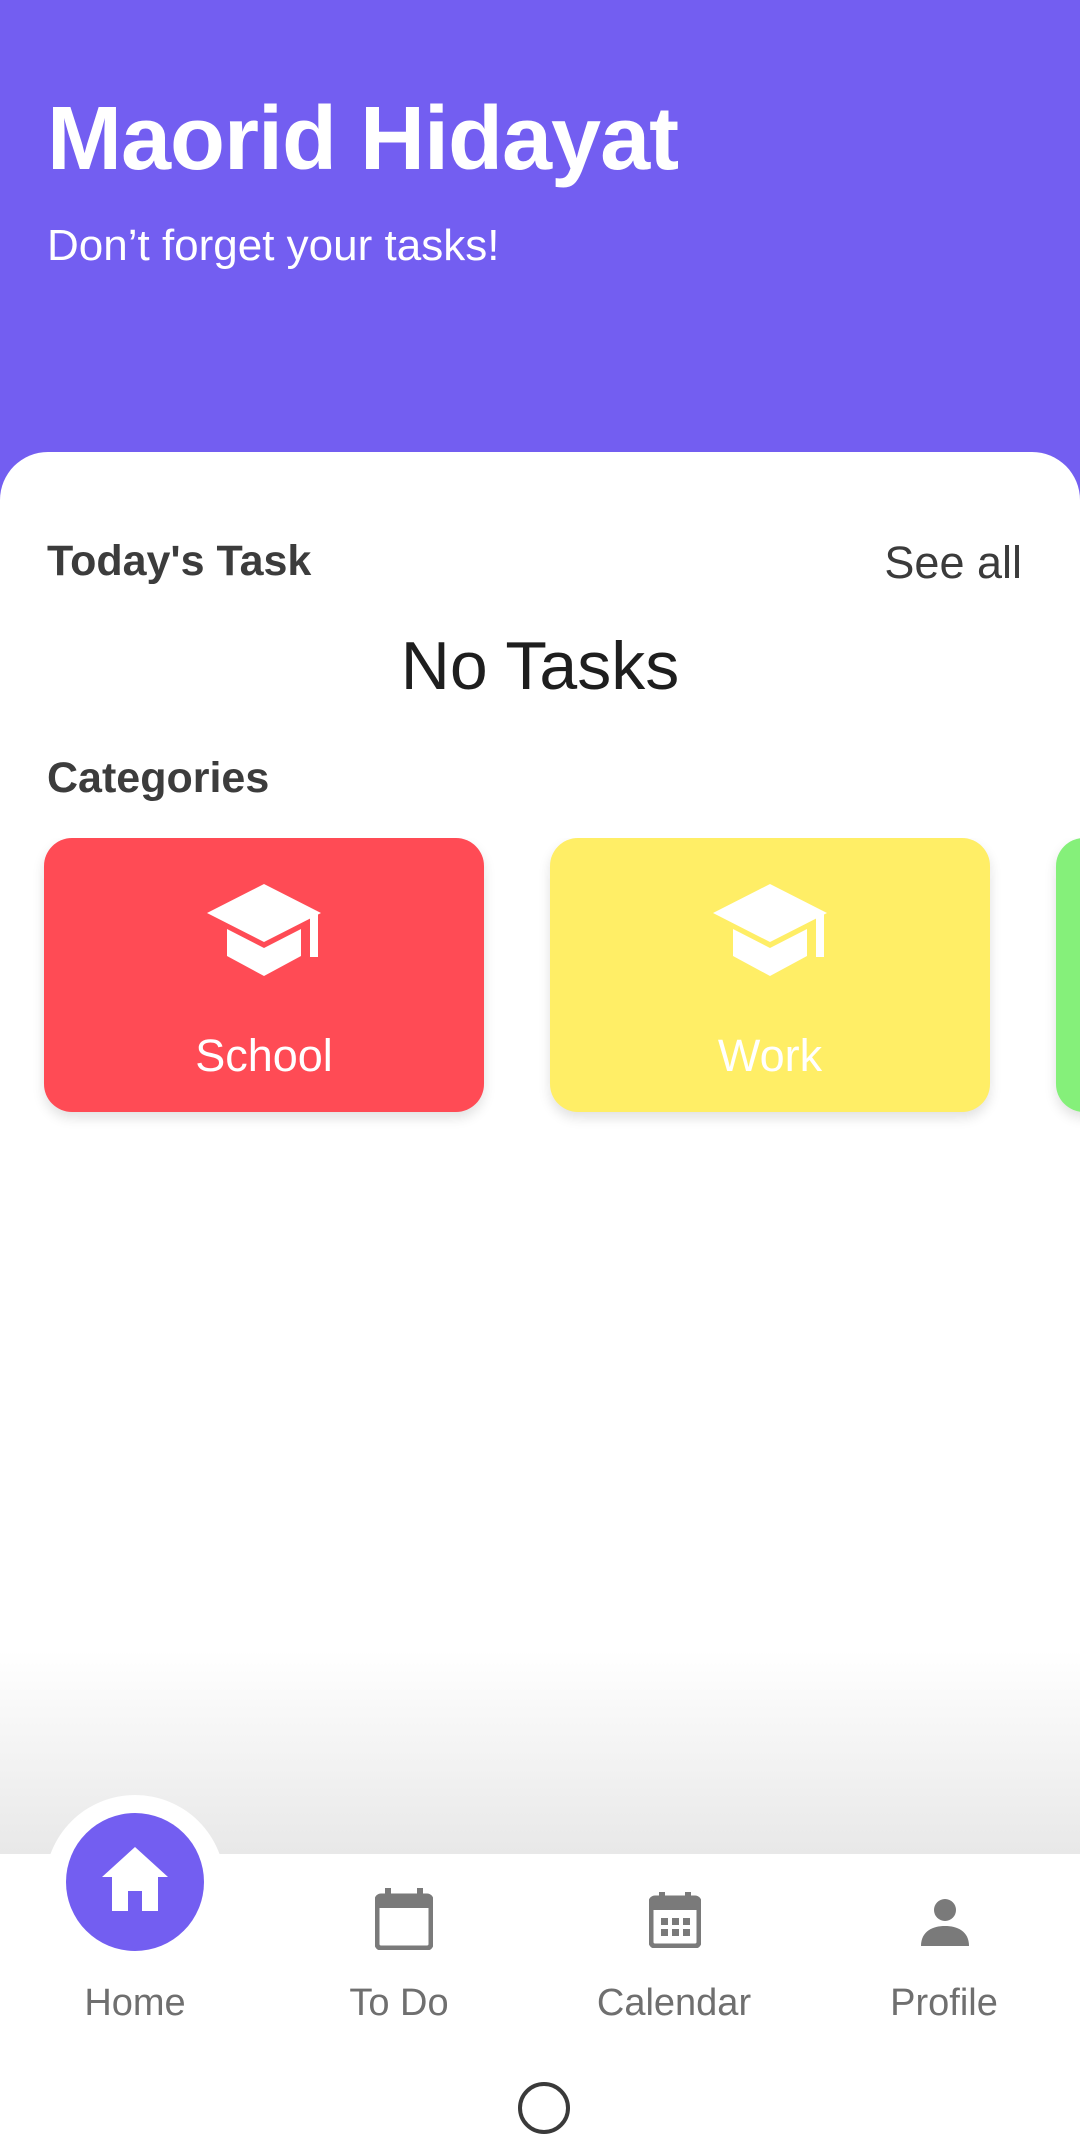 The height and width of the screenshot is (2134, 1080). I want to click on person-icon, so click(945, 1924).